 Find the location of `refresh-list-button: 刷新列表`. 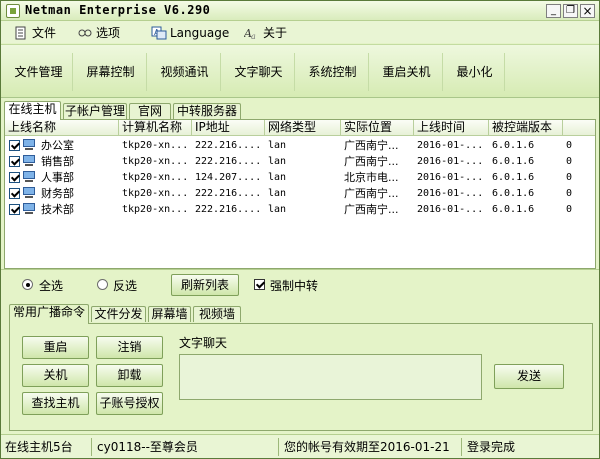

refresh-list-button: 刷新列表 is located at coordinates (205, 285).